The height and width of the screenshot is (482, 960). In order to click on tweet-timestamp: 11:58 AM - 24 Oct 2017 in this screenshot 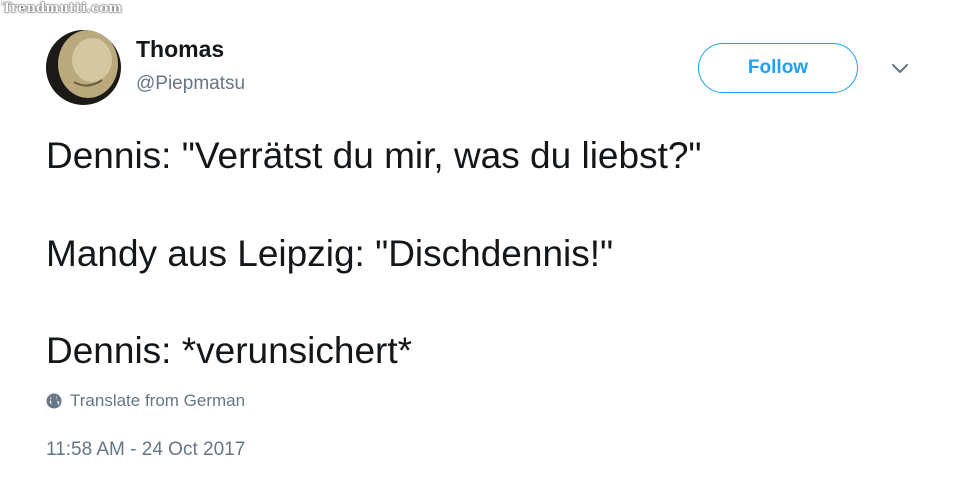, I will do `click(145, 450)`.